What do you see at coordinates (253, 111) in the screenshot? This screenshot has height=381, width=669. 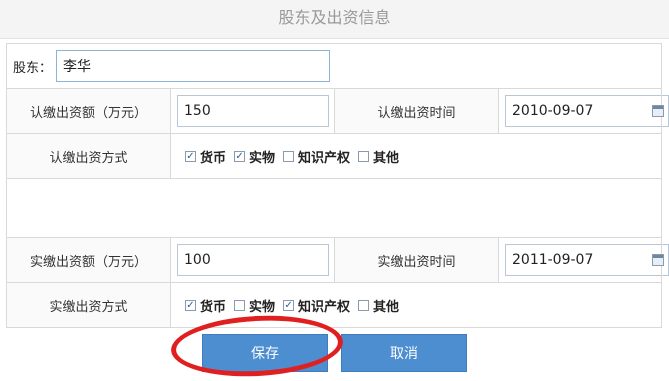 I see `subscribed-amount-input: 150` at bounding box center [253, 111].